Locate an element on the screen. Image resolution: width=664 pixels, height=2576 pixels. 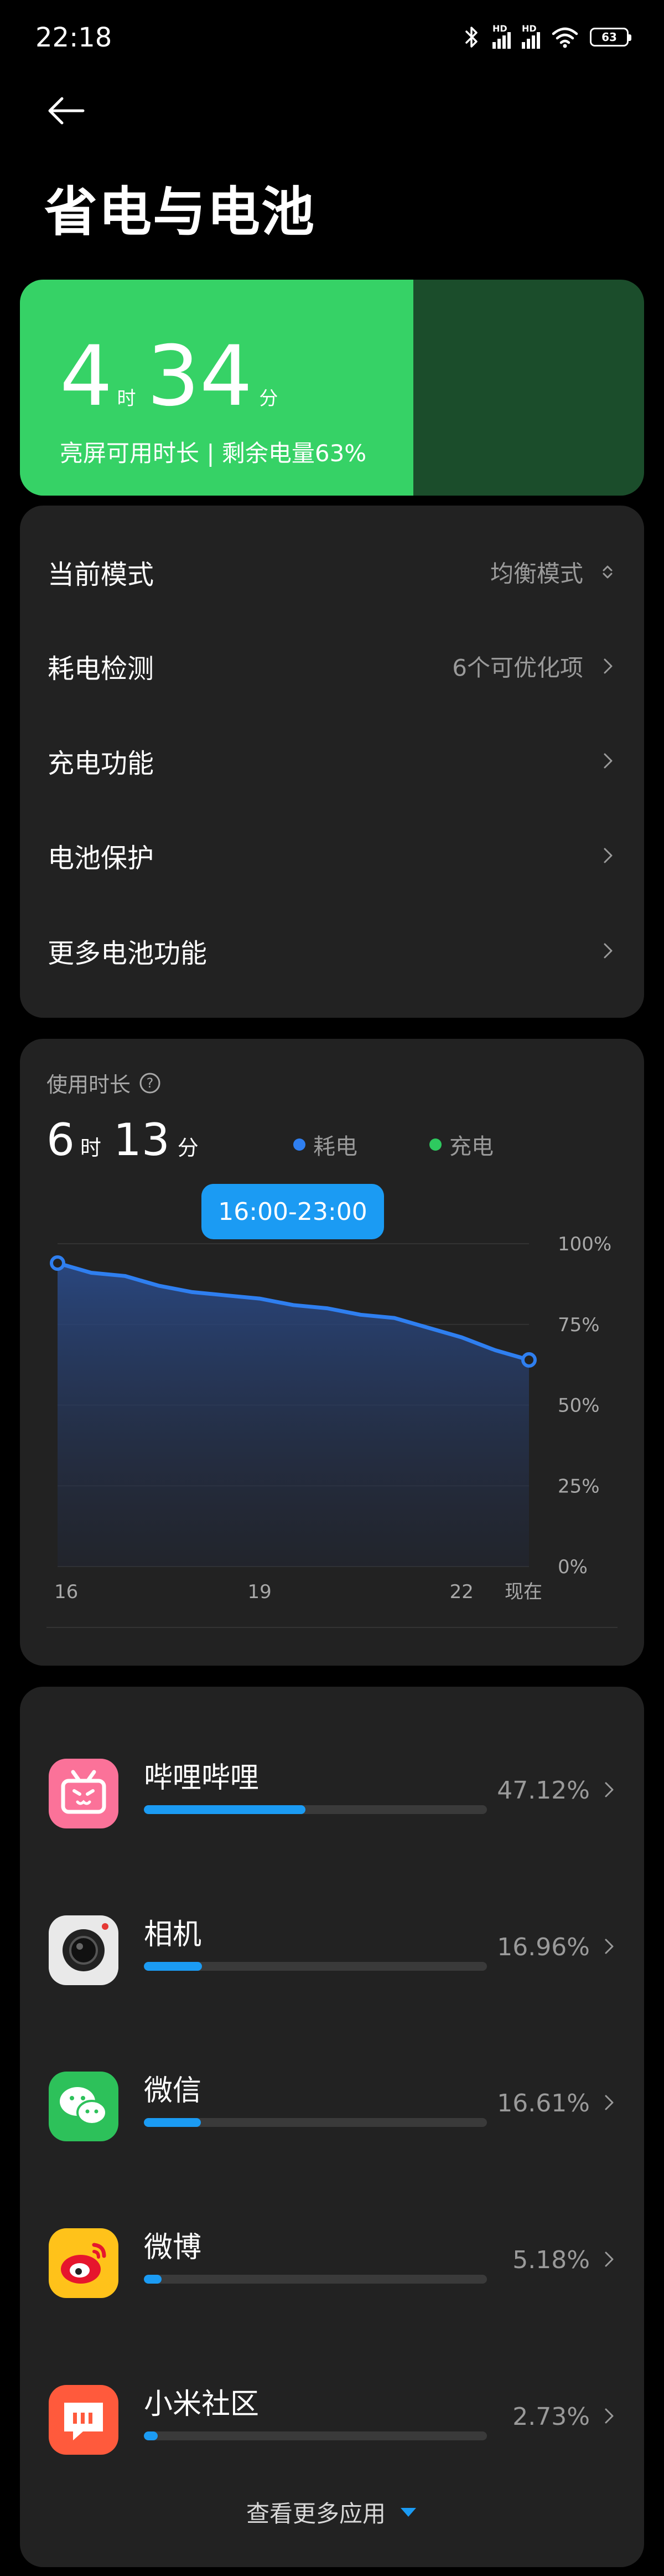
battery-icon: 63 is located at coordinates (610, 37).